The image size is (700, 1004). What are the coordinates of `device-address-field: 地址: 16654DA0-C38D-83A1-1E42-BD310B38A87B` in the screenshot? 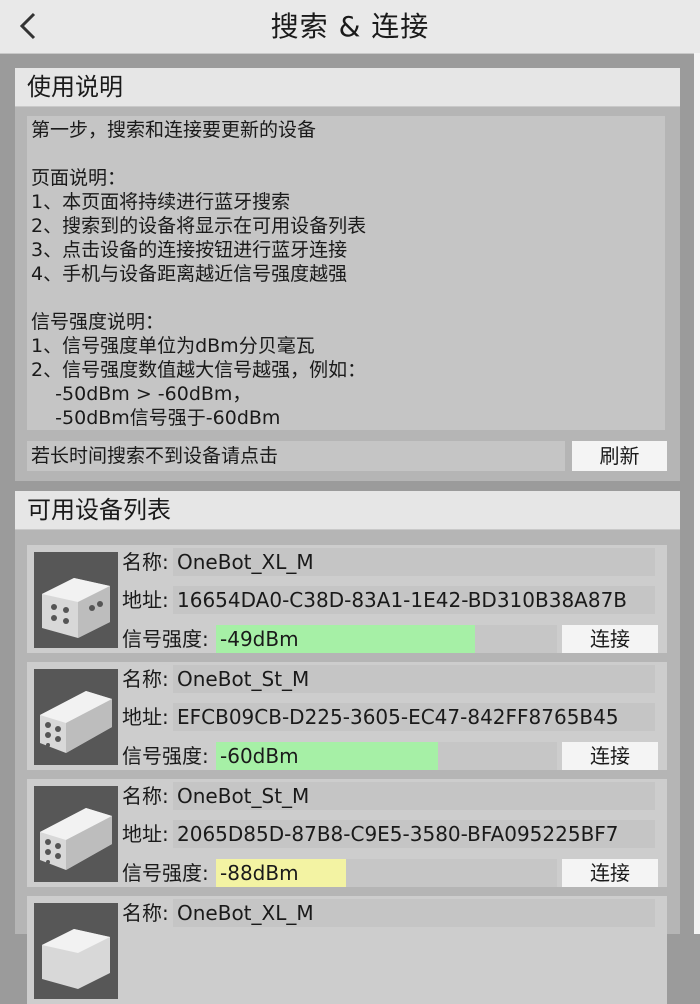 It's located at (388, 600).